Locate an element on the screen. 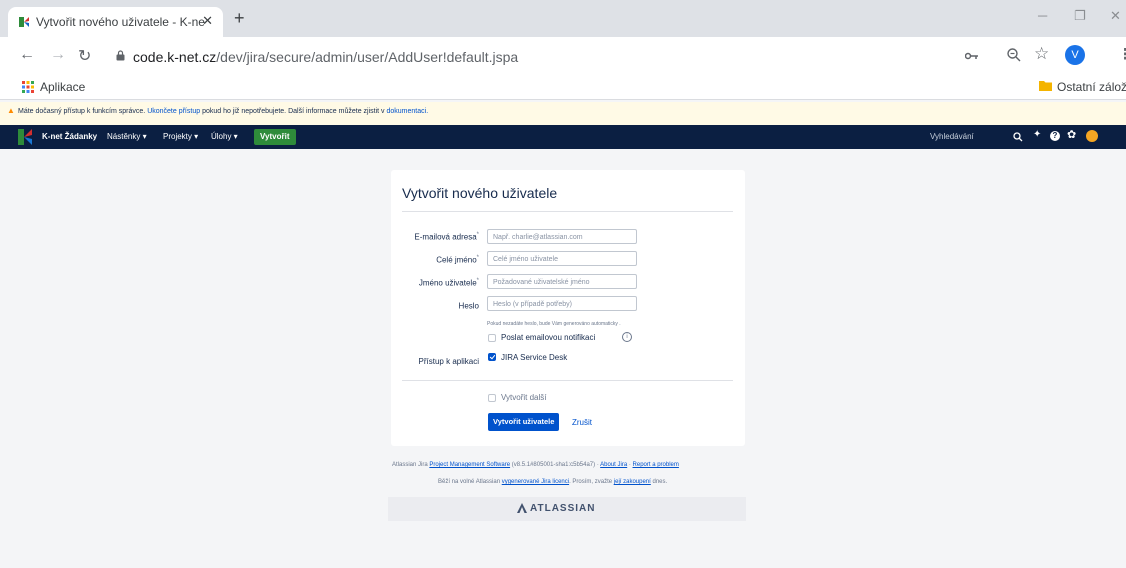 Image resolution: width=1126 pixels, height=568 pixels. purchase-link: její zakoupení is located at coordinates (632, 482).